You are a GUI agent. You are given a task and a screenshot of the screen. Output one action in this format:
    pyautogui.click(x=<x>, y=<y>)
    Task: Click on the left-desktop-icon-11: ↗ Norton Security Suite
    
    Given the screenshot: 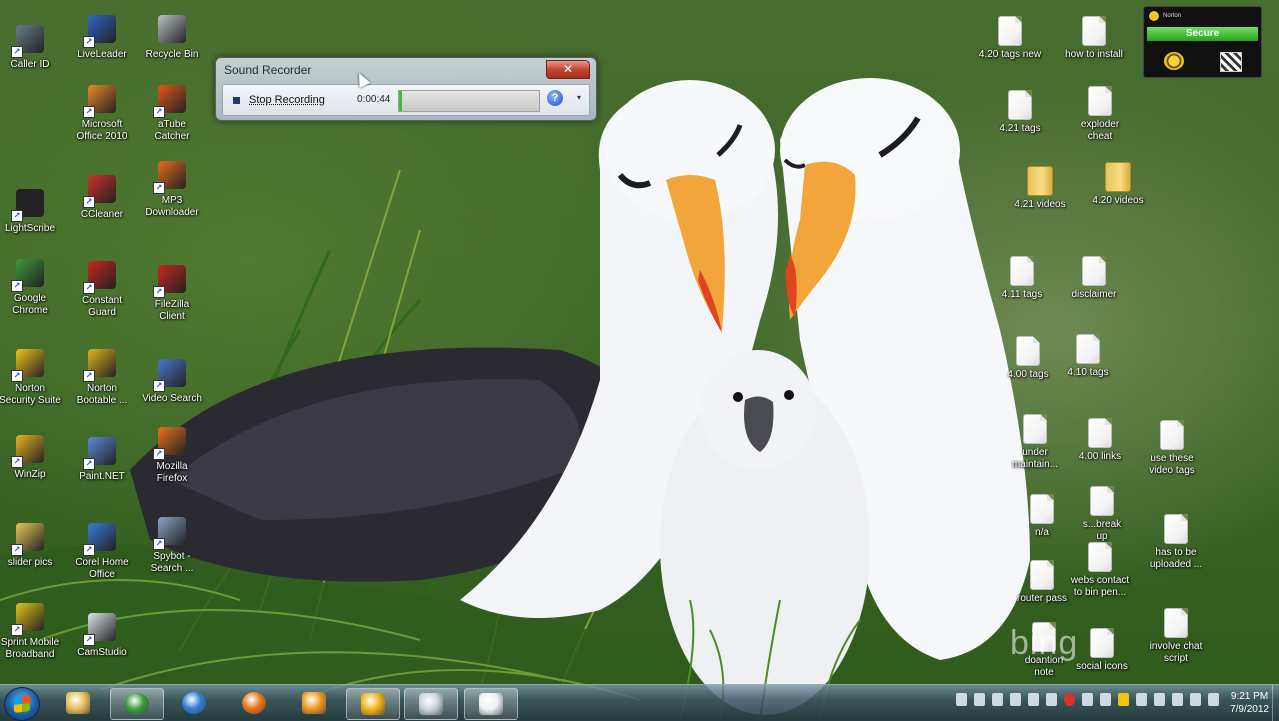 What is the action you would take?
    pyautogui.click(x=33, y=376)
    